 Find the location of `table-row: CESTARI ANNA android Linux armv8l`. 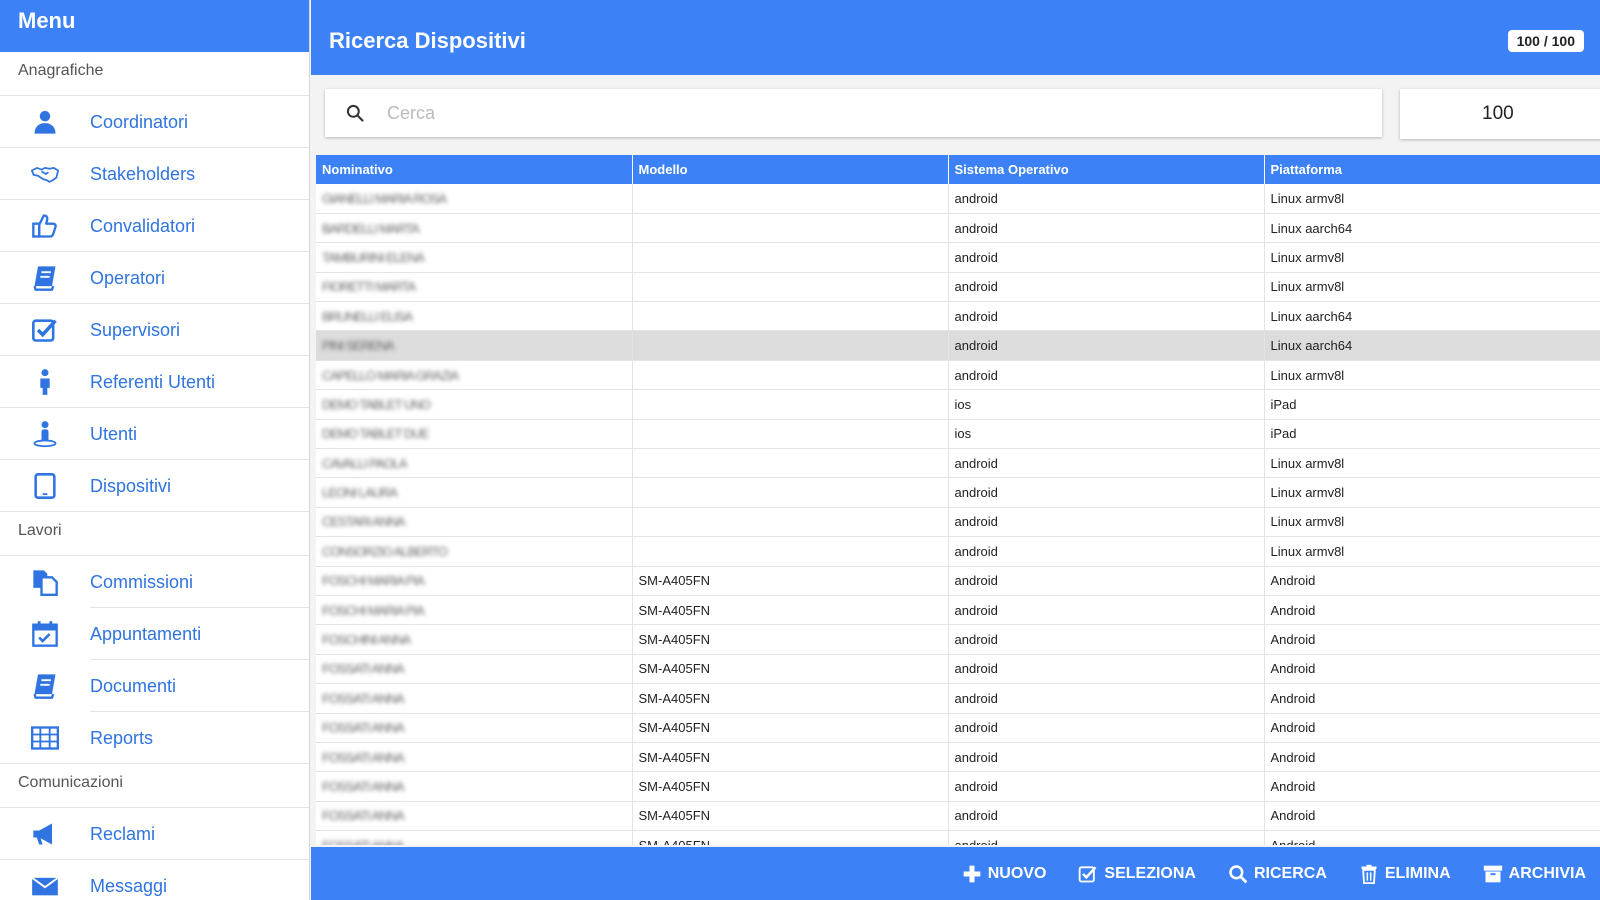

table-row: CESTARI ANNA android Linux armv8l is located at coordinates (958, 522).